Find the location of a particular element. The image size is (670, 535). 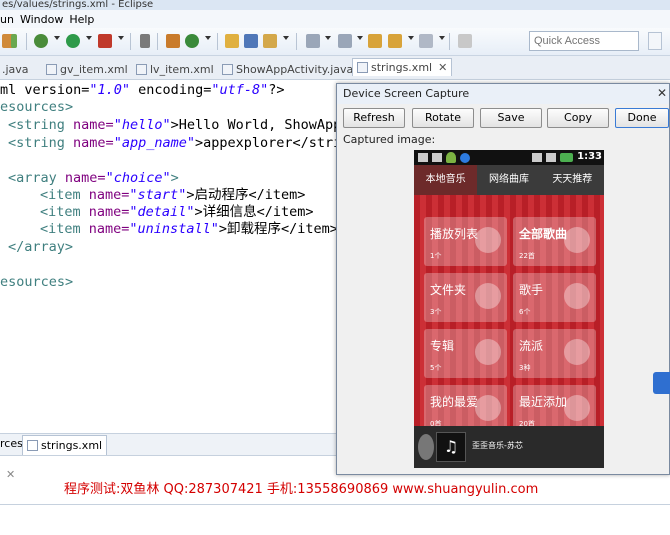

menu-run: un is located at coordinates (10, 19).